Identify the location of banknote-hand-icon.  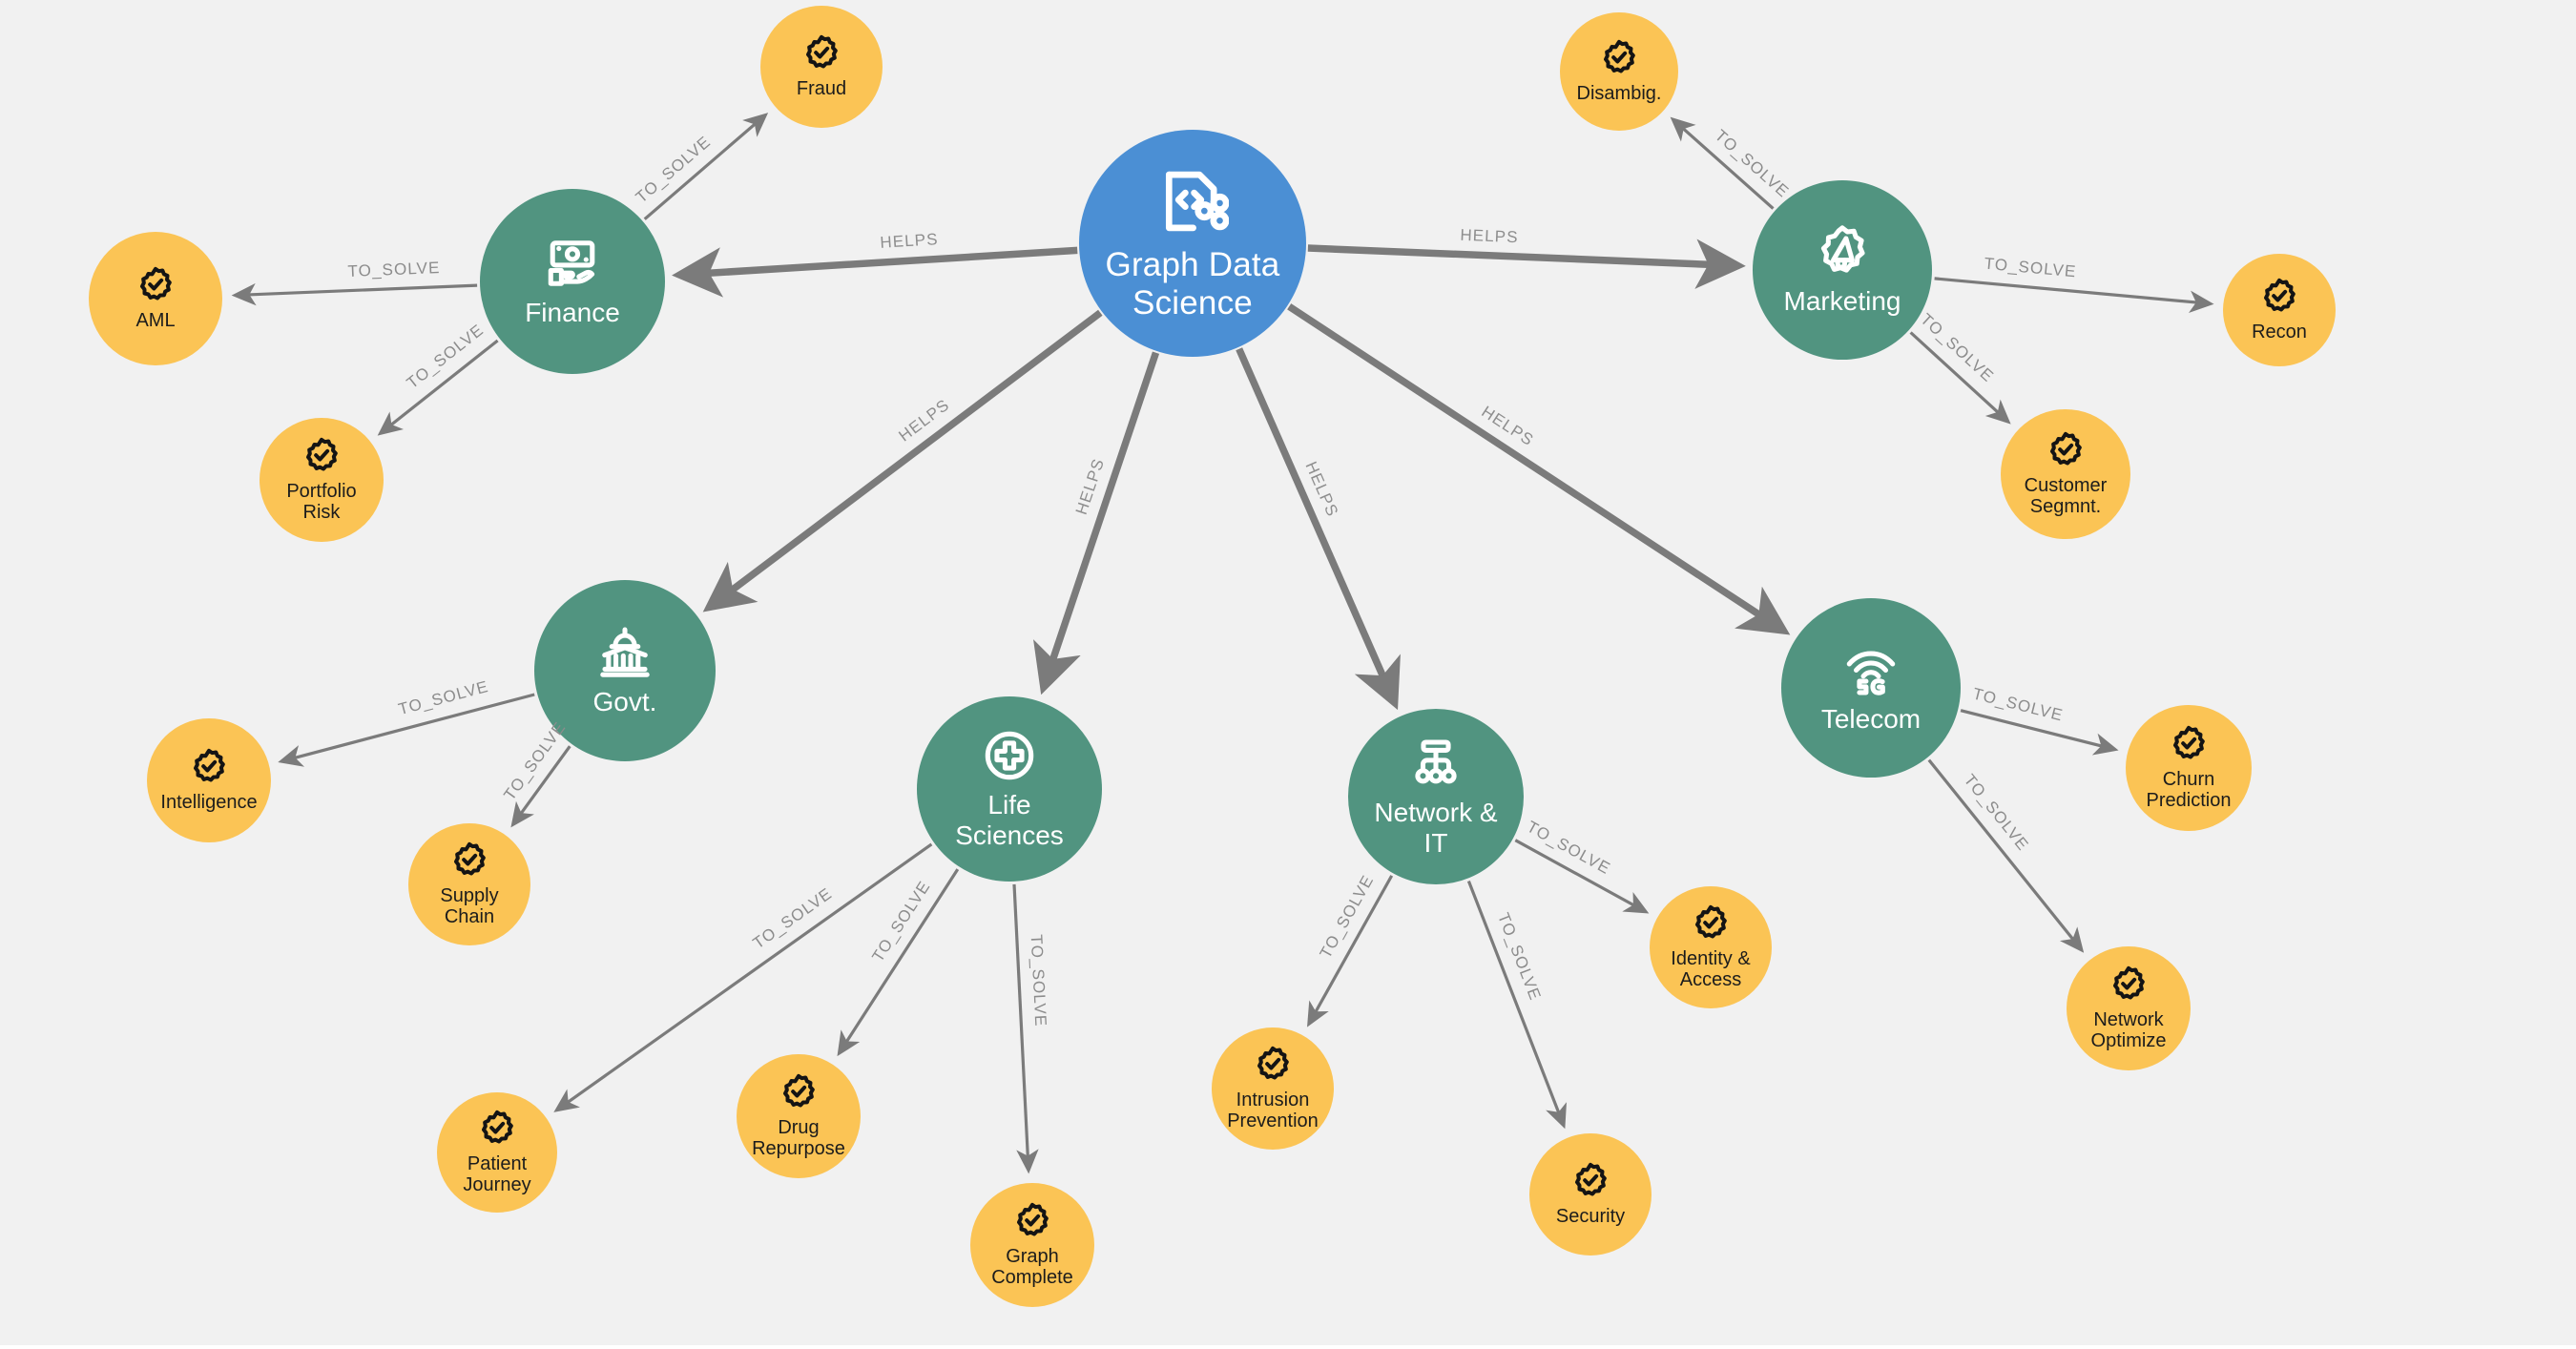
(572, 263).